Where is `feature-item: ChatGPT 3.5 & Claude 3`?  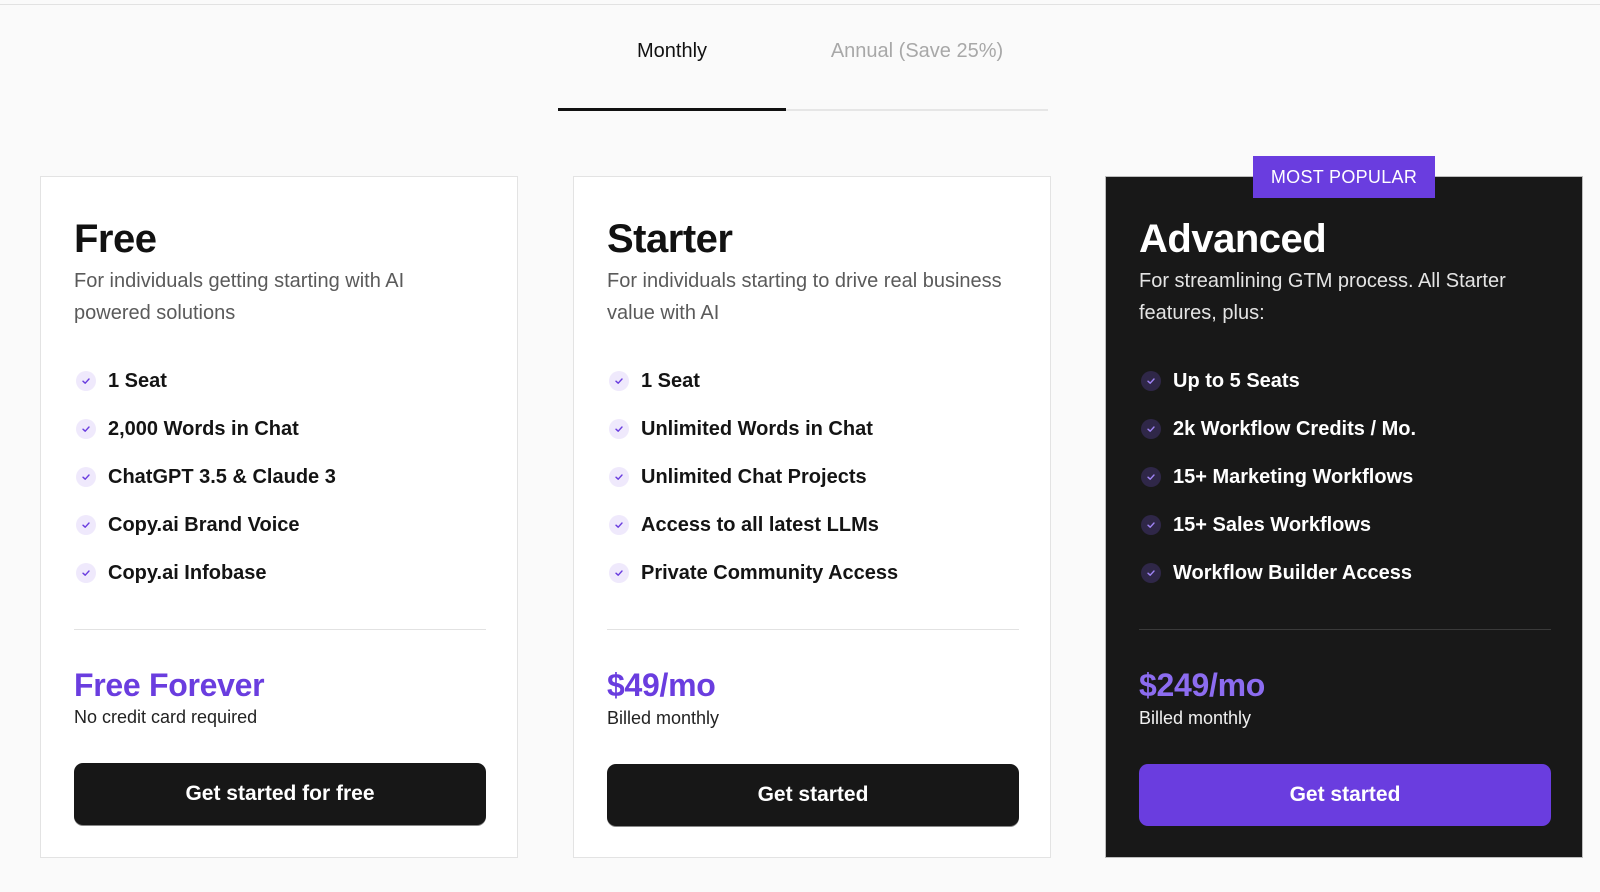 feature-item: ChatGPT 3.5 & Claude 3 is located at coordinates (205, 477).